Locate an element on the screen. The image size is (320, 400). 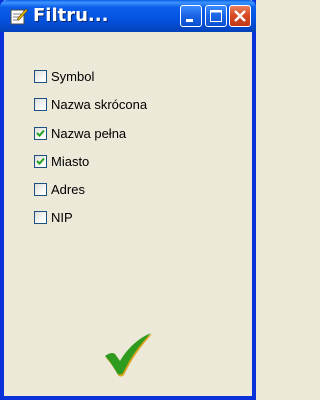
filter-option-full-name: Nazwa pełna is located at coordinates (80, 133).